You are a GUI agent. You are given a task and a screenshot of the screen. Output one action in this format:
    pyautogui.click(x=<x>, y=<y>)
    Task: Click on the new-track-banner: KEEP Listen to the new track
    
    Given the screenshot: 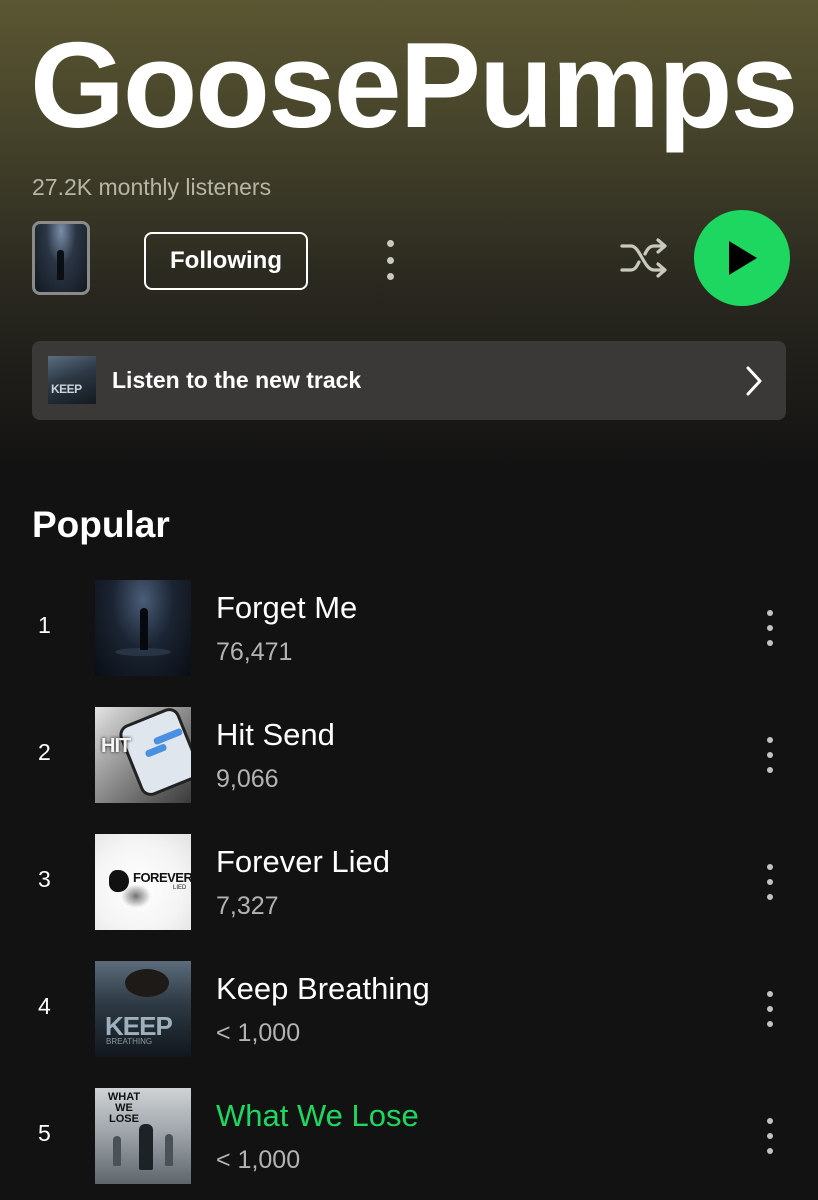 What is the action you would take?
    pyautogui.click(x=409, y=380)
    